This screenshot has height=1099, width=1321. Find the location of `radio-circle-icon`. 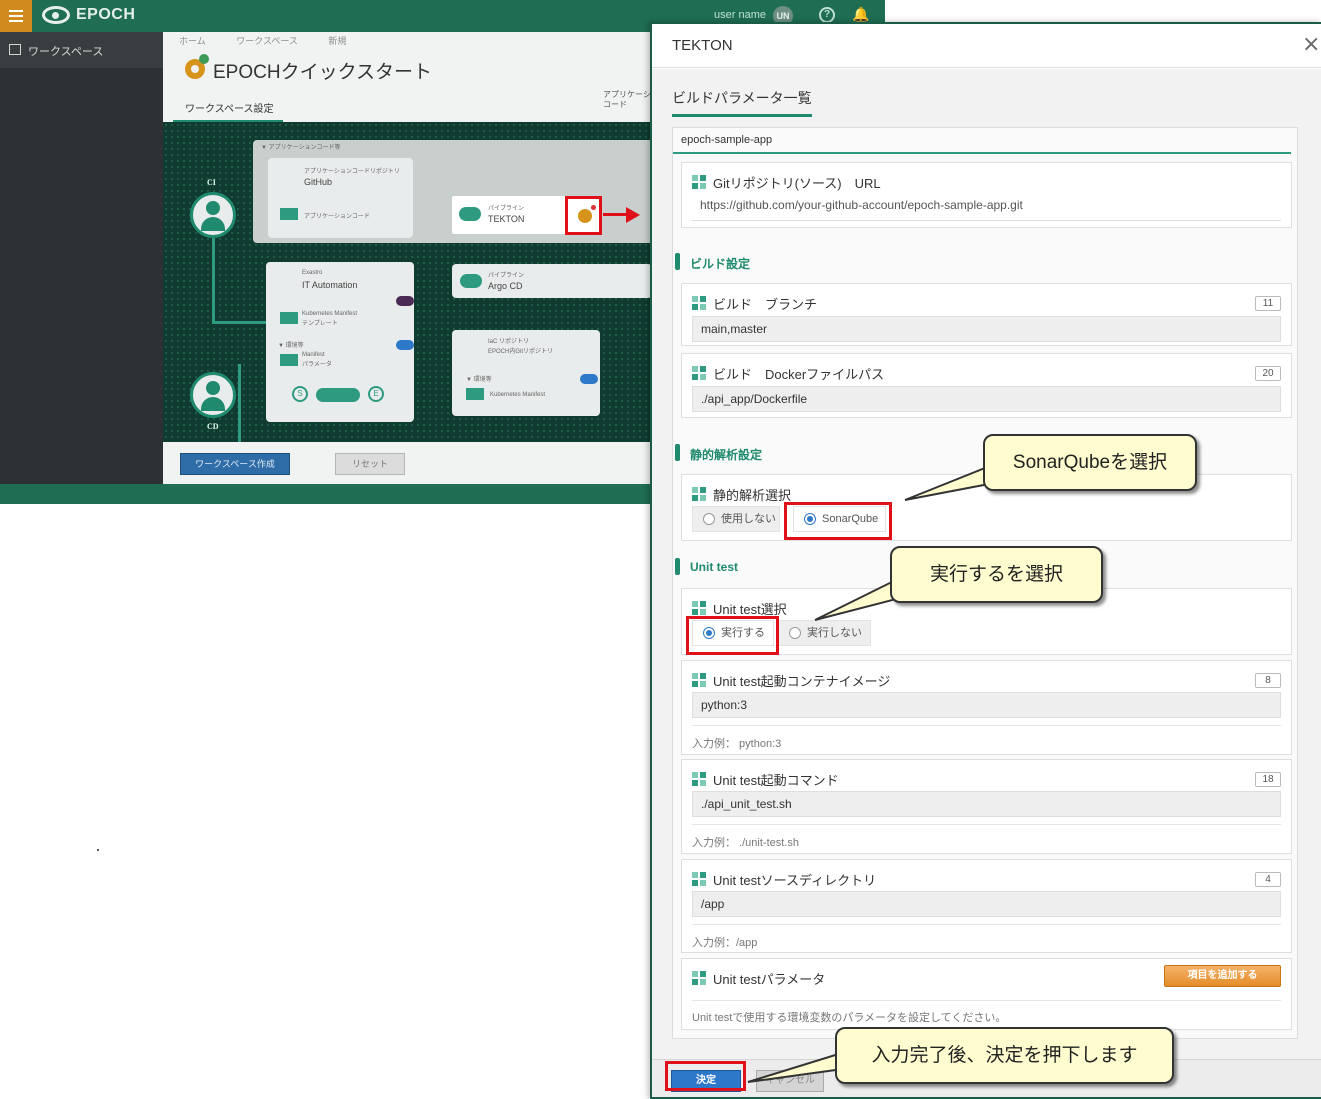

radio-circle-icon is located at coordinates (795, 633).